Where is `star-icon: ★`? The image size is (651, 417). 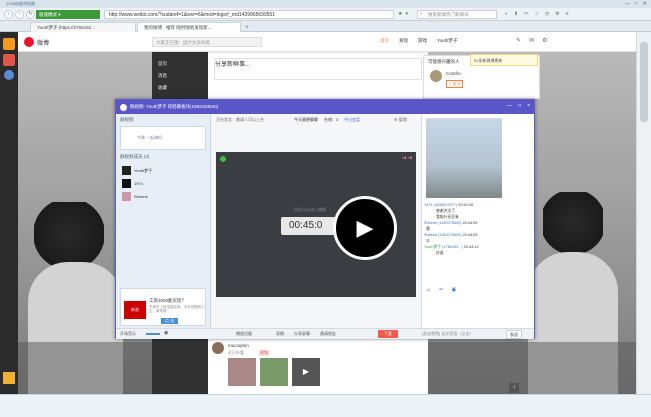 star-icon: ★ is located at coordinates (400, 14).